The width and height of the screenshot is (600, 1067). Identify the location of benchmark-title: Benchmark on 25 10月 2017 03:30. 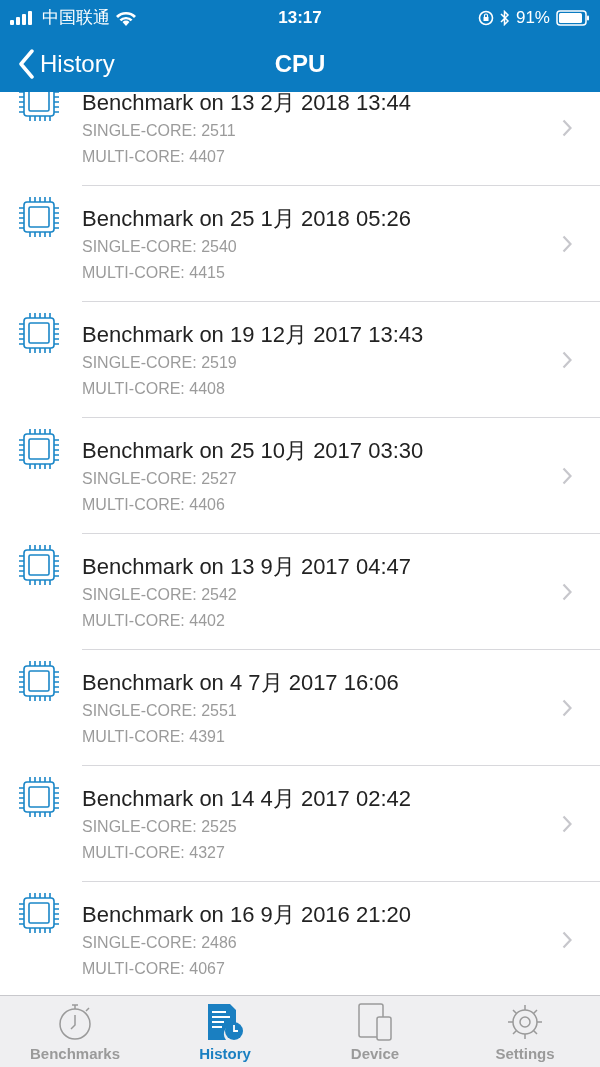
(253, 450).